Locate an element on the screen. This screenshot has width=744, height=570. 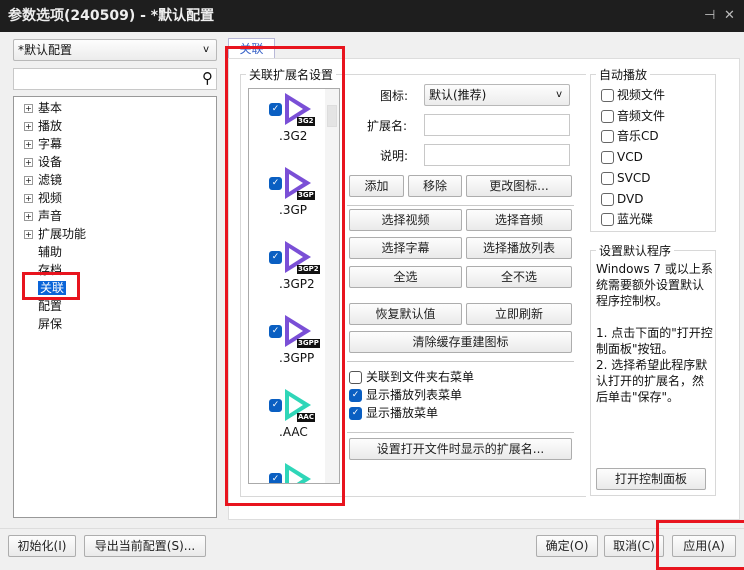
refresh-button: 立即刷新 is located at coordinates (519, 314).